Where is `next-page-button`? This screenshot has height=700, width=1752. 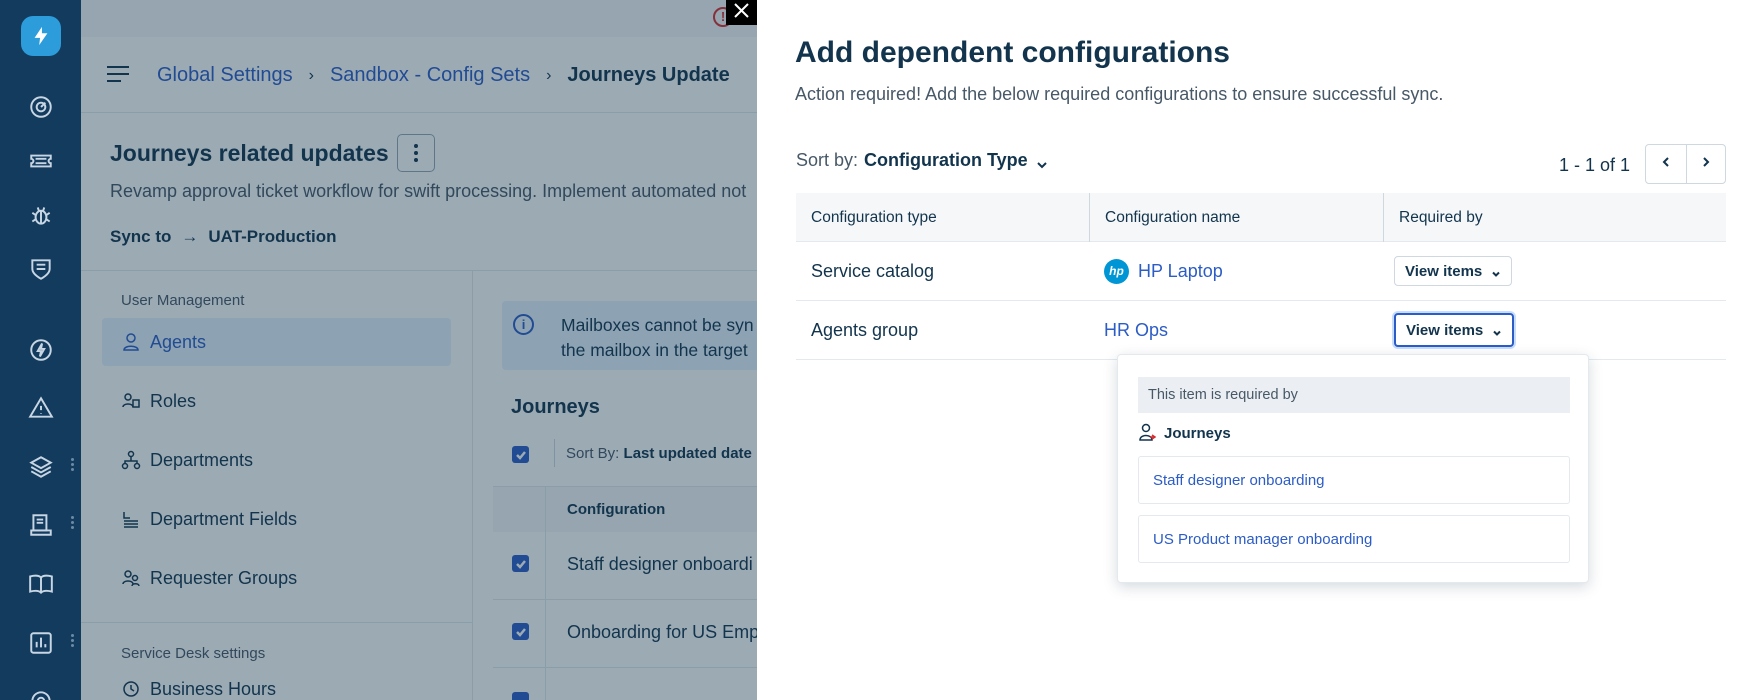 next-page-button is located at coordinates (1705, 164).